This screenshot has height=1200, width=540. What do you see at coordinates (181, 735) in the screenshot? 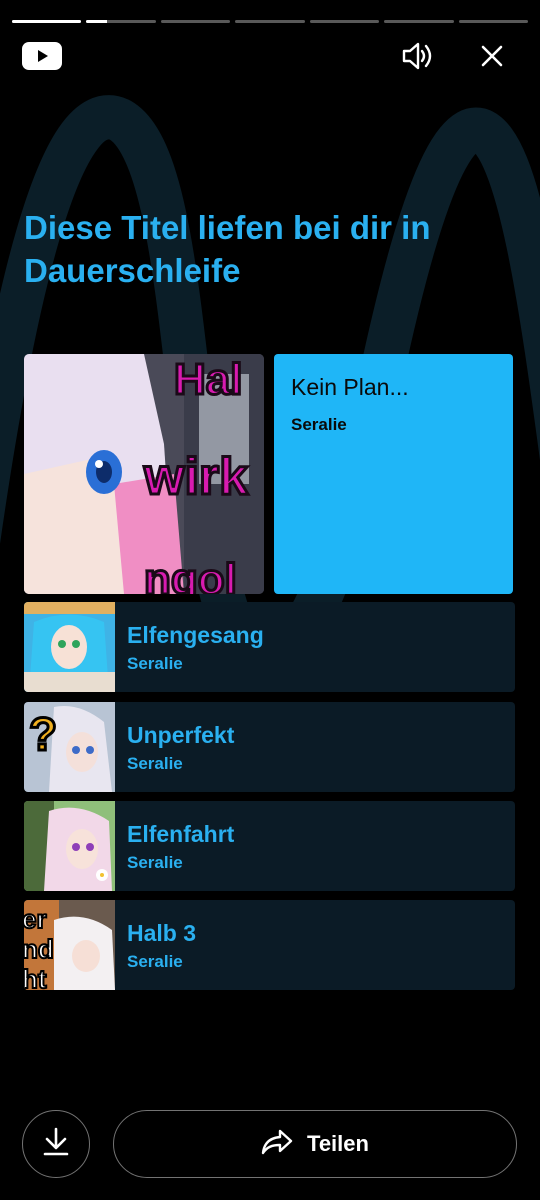
I see `track-title: Unperfekt` at bounding box center [181, 735].